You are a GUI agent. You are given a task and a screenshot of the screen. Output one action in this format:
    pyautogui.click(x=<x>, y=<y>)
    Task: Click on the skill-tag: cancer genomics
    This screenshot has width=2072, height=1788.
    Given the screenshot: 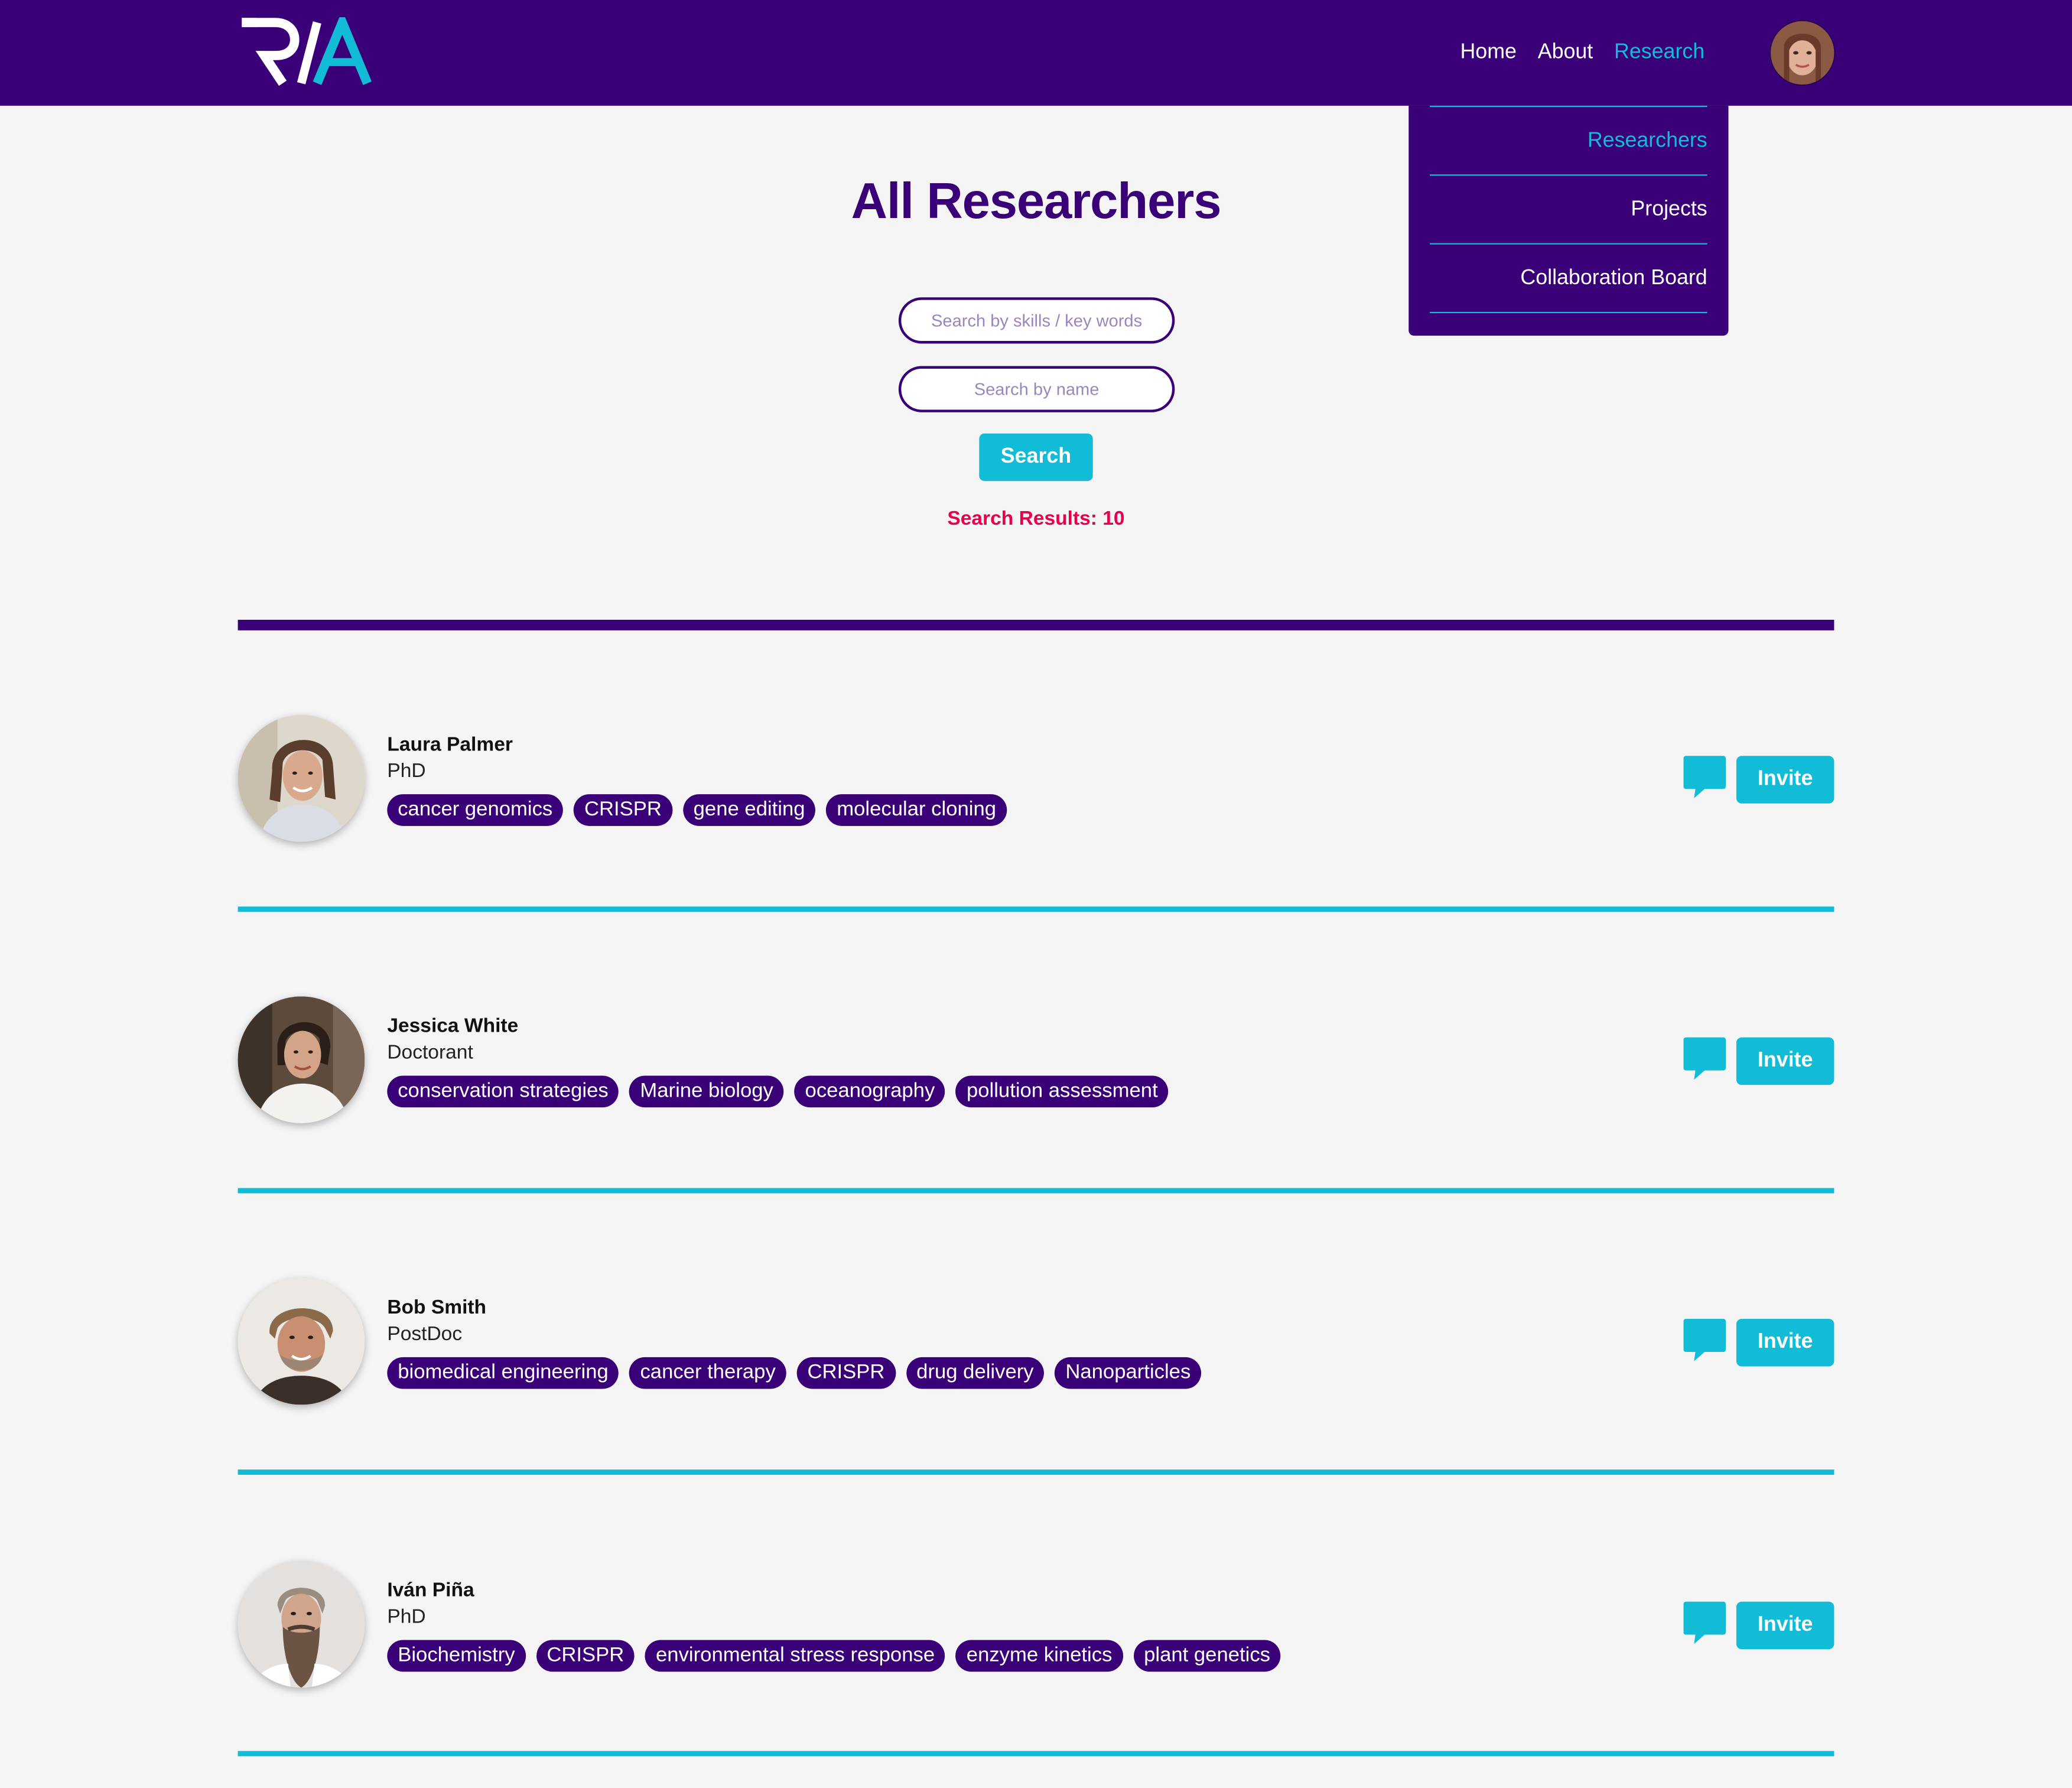 What is the action you would take?
    pyautogui.click(x=475, y=810)
    